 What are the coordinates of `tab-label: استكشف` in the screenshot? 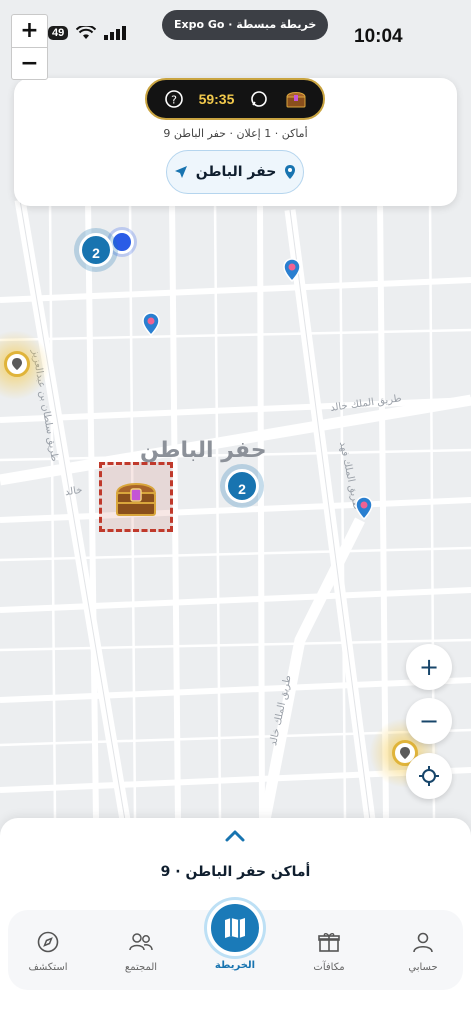 It's located at (48, 967).